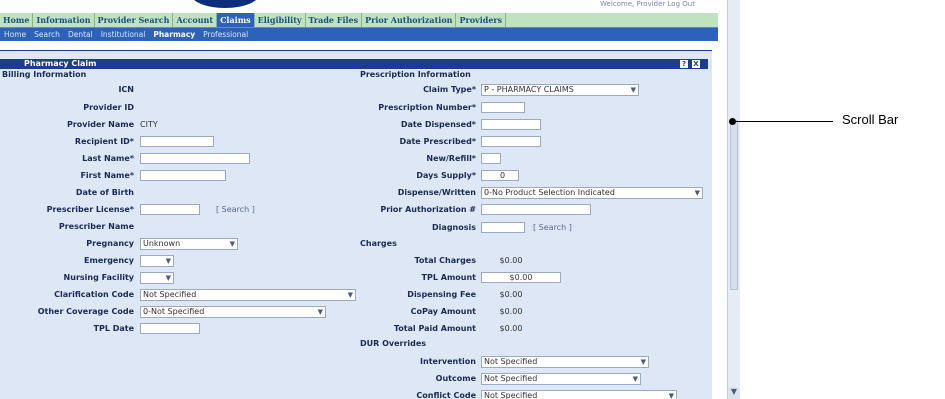  I want to click on subnav-dental: Dental, so click(80, 34).